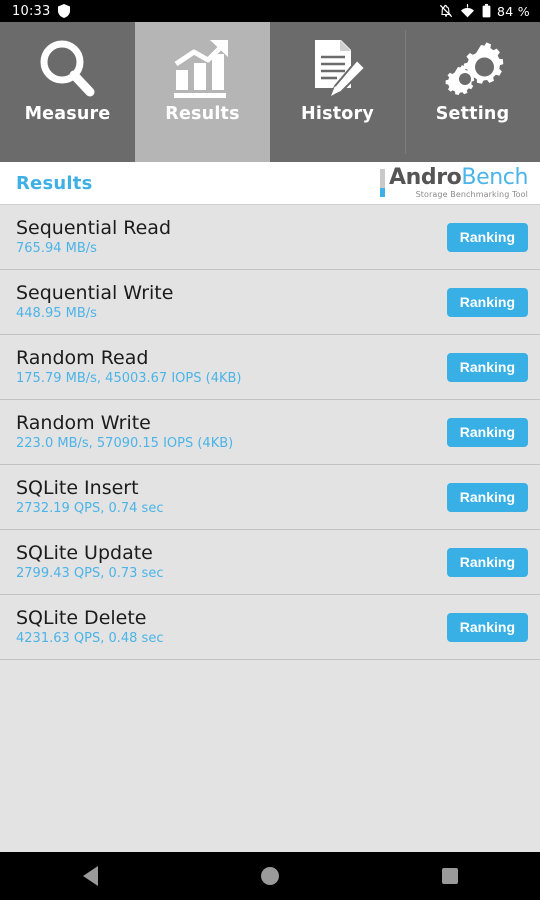 Image resolution: width=540 pixels, height=900 pixels. What do you see at coordinates (446, 11) in the screenshot?
I see `bell-off-icon` at bounding box center [446, 11].